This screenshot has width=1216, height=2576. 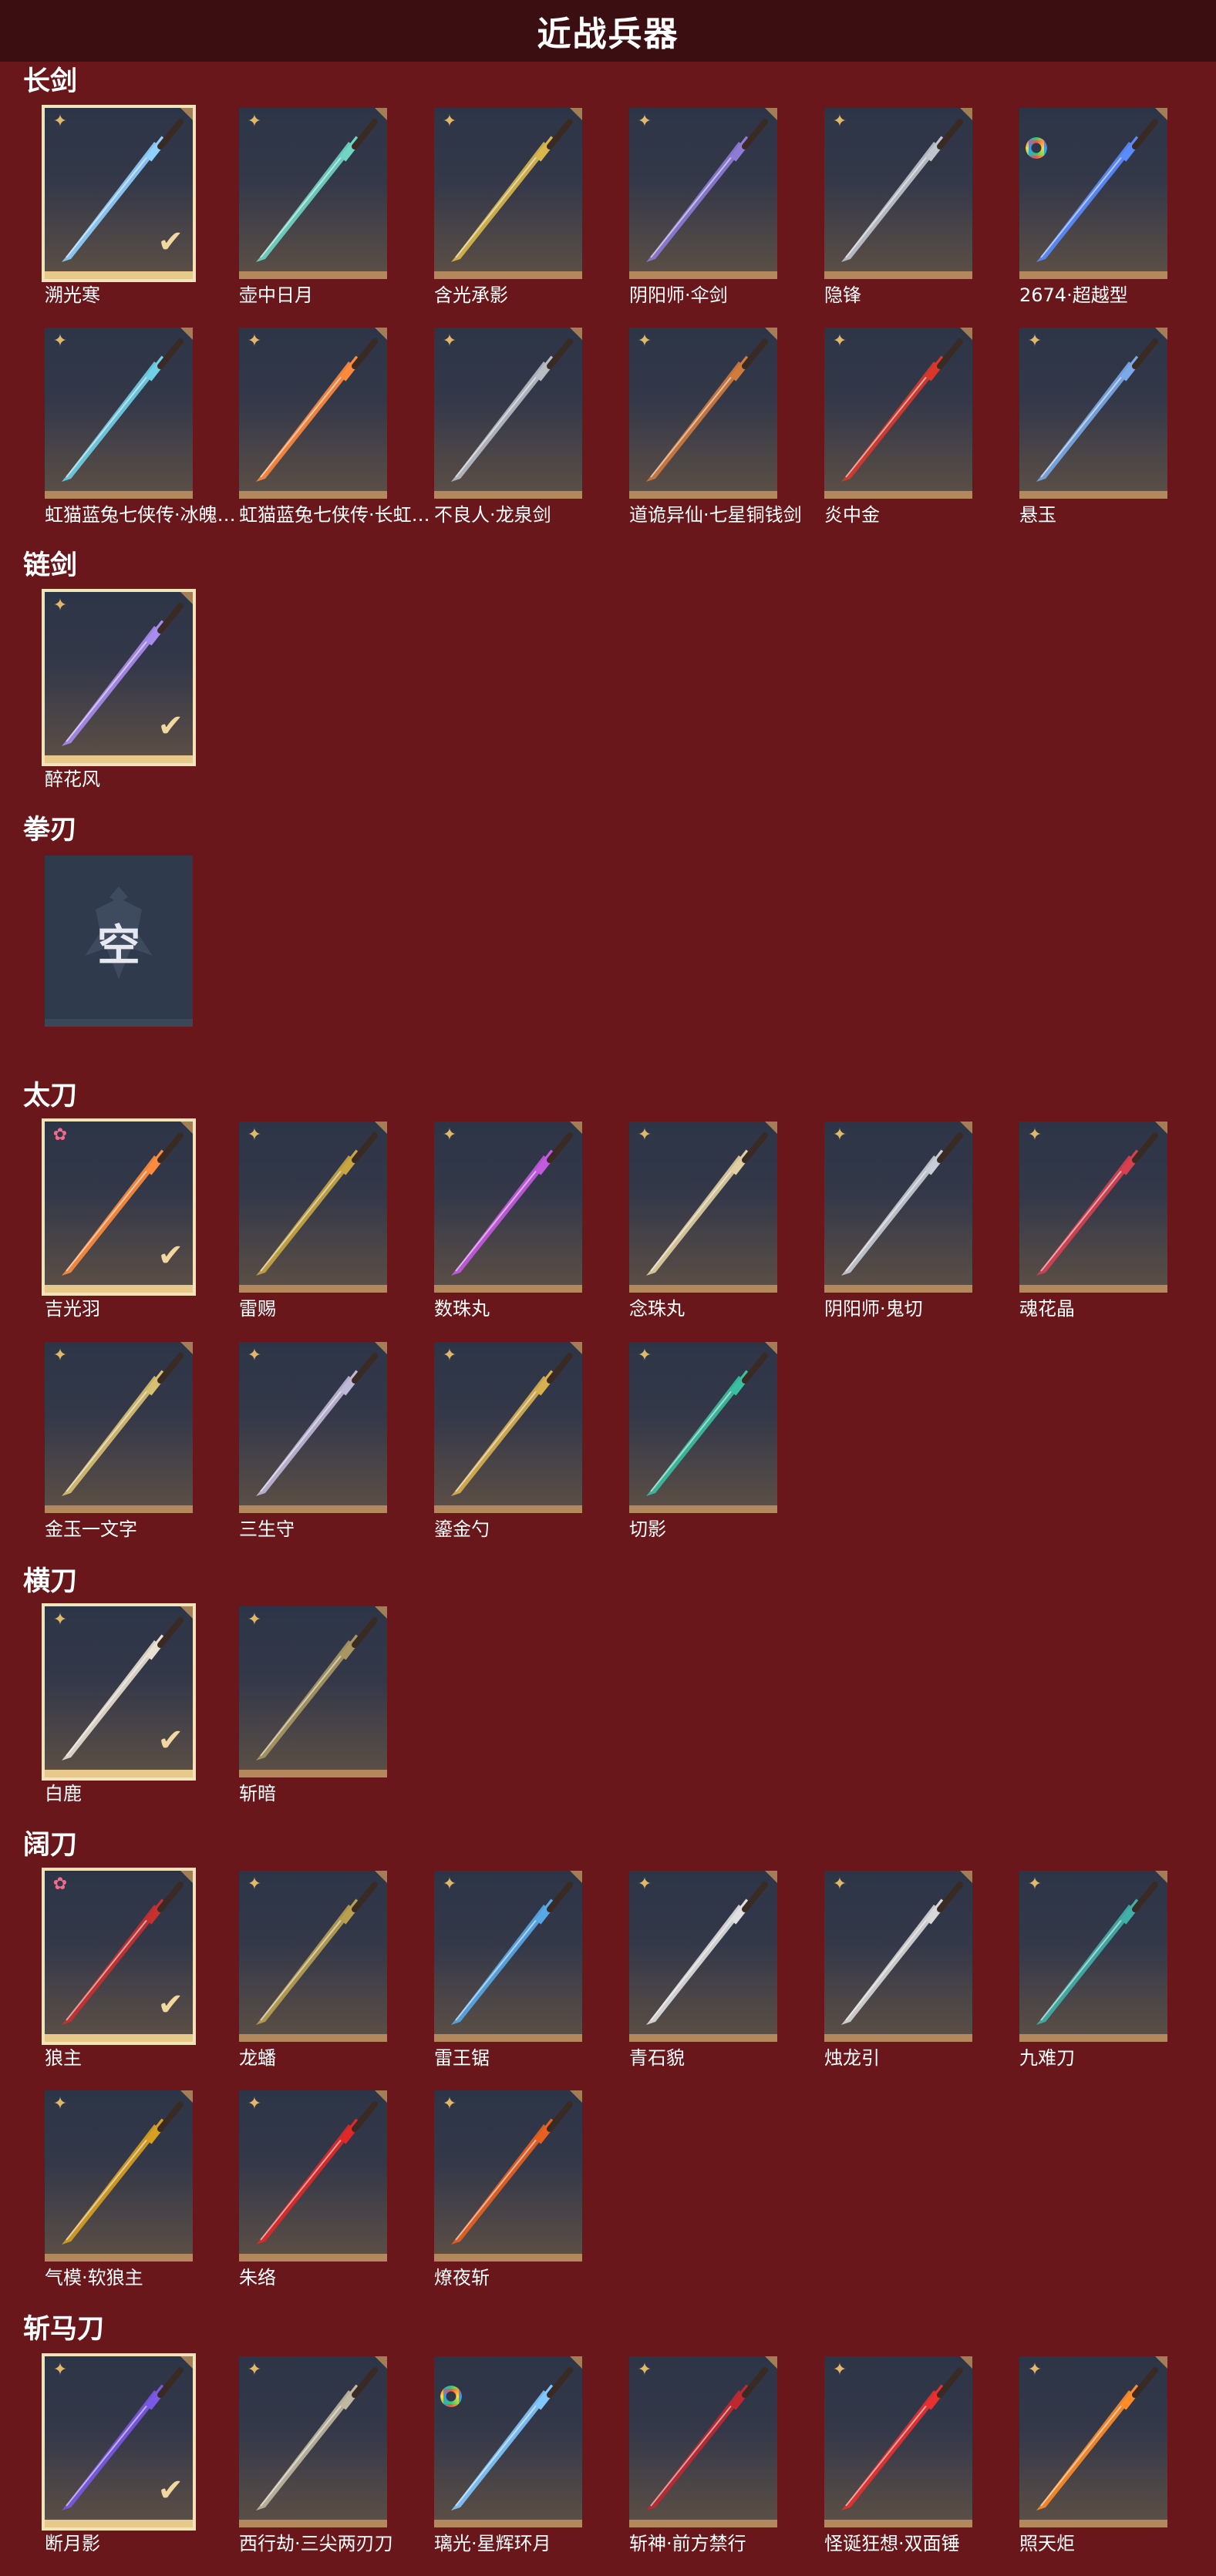 What do you see at coordinates (892, 2543) in the screenshot?
I see `weapon-label: 怪诞狂想·双面锤` at bounding box center [892, 2543].